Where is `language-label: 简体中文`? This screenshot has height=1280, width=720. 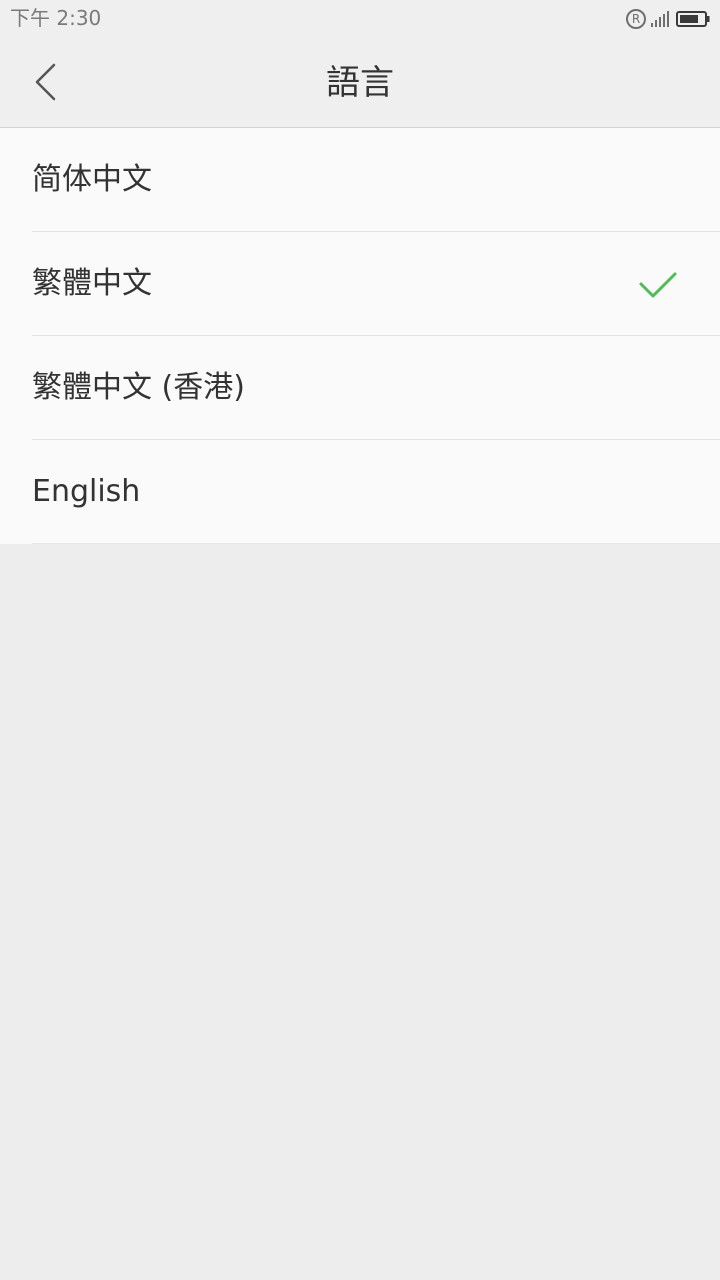
language-label: 简体中文 is located at coordinates (92, 179).